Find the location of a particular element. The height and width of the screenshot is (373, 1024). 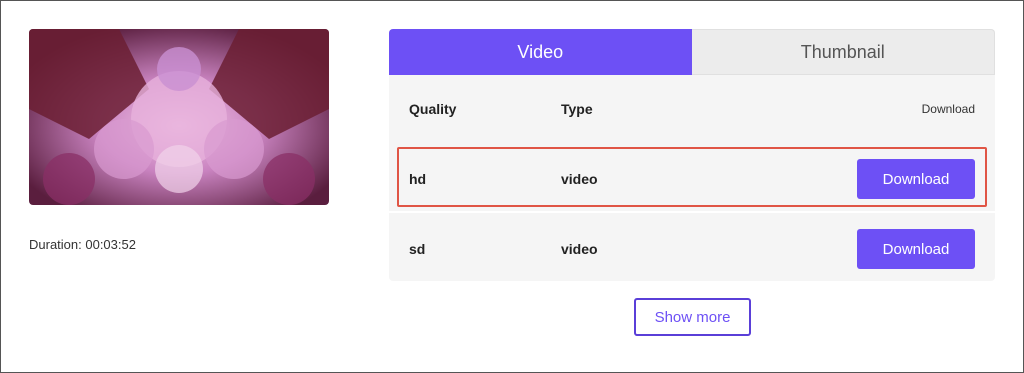

row-quality: hd is located at coordinates (418, 179).